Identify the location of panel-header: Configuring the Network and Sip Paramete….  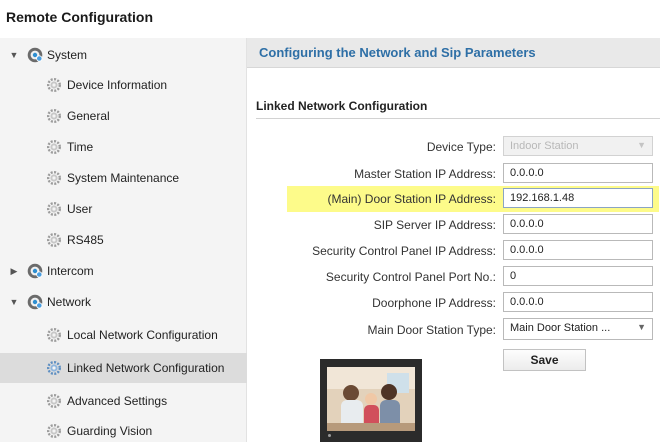
(453, 53).